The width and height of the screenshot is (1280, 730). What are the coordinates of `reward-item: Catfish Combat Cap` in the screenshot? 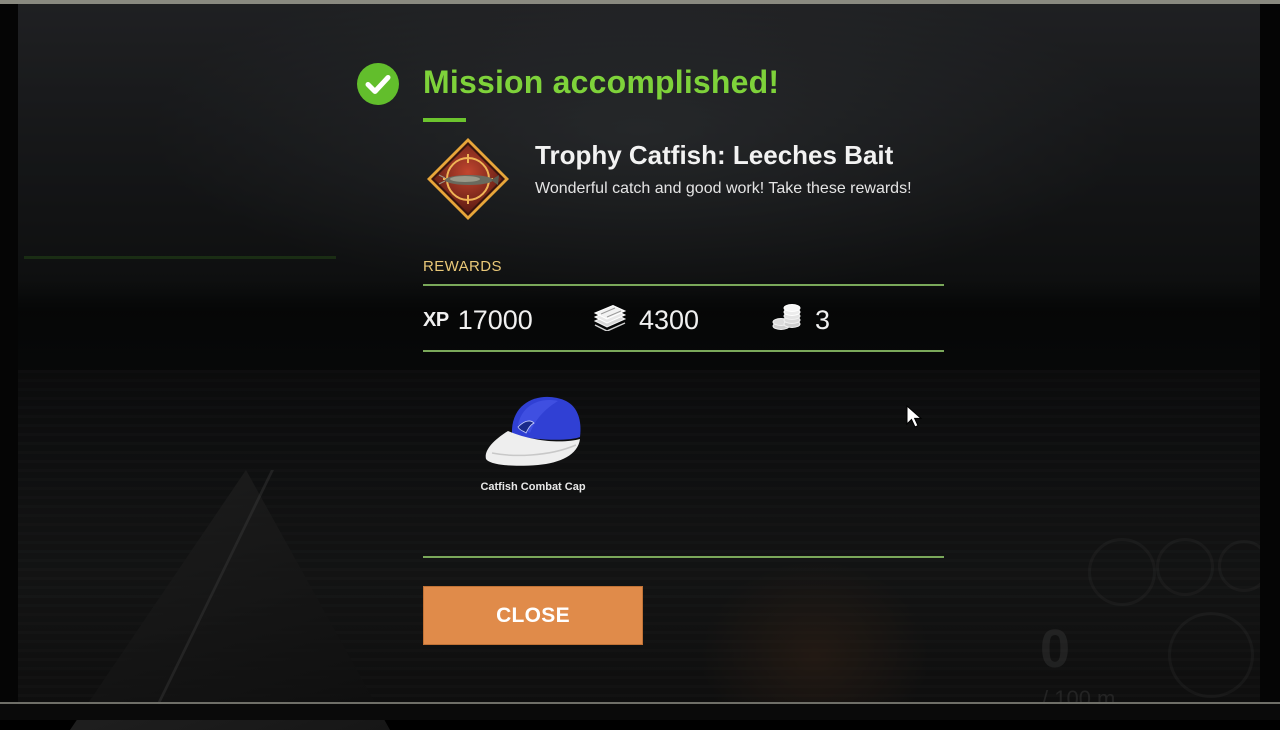 It's located at (533, 439).